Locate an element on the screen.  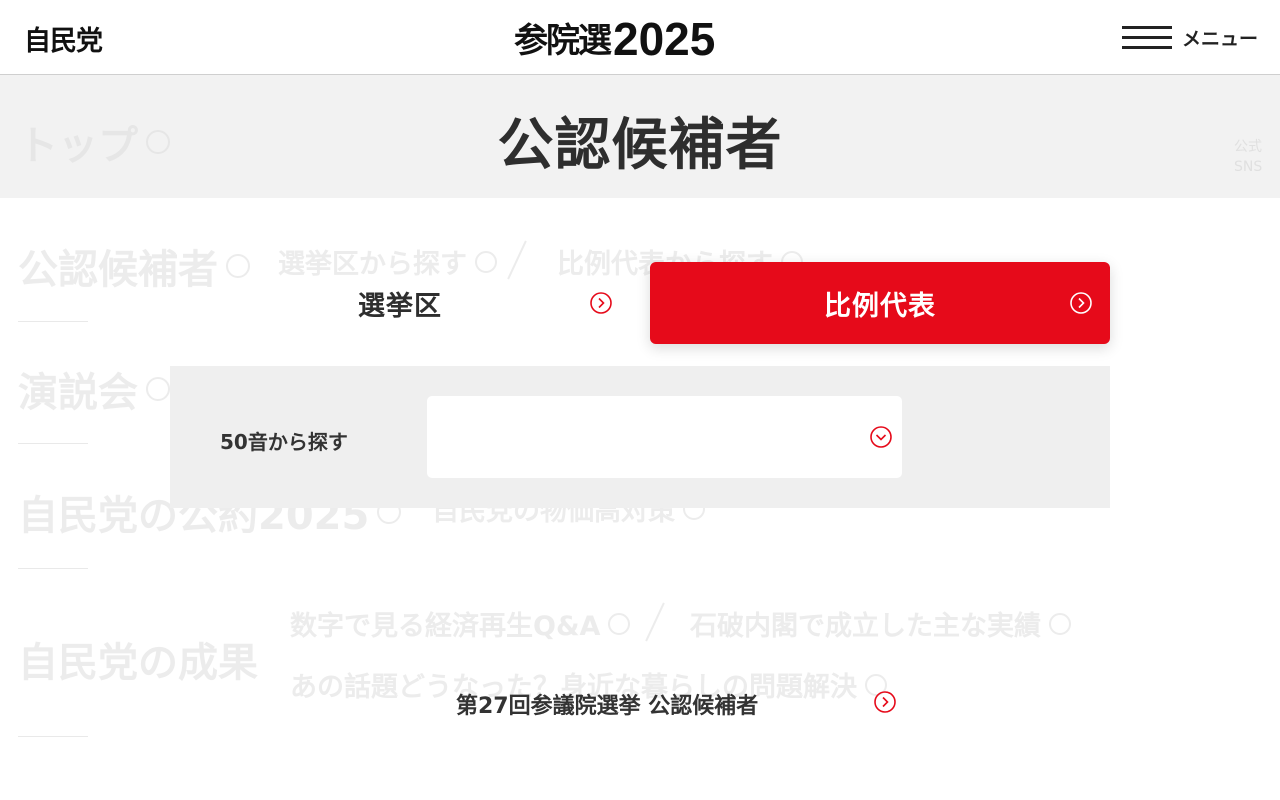
search-panel: 50音から探す is located at coordinates (640, 437).